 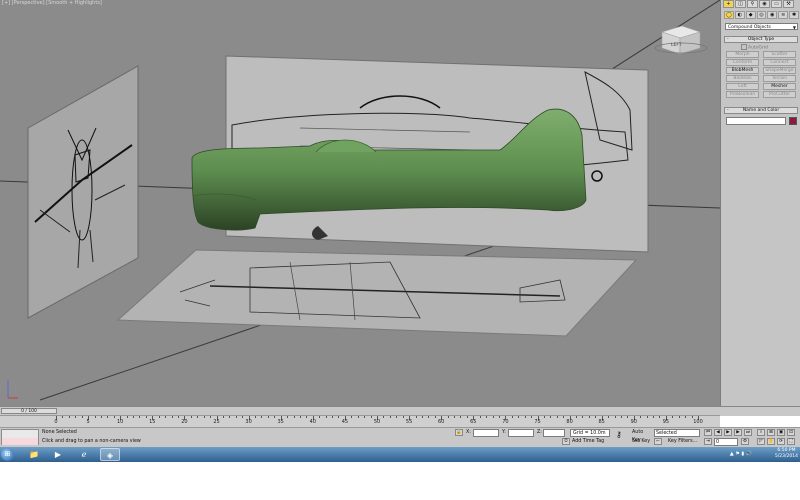 I want to click on 3ds-max-taskbar-icon: ◈, so click(x=110, y=454).